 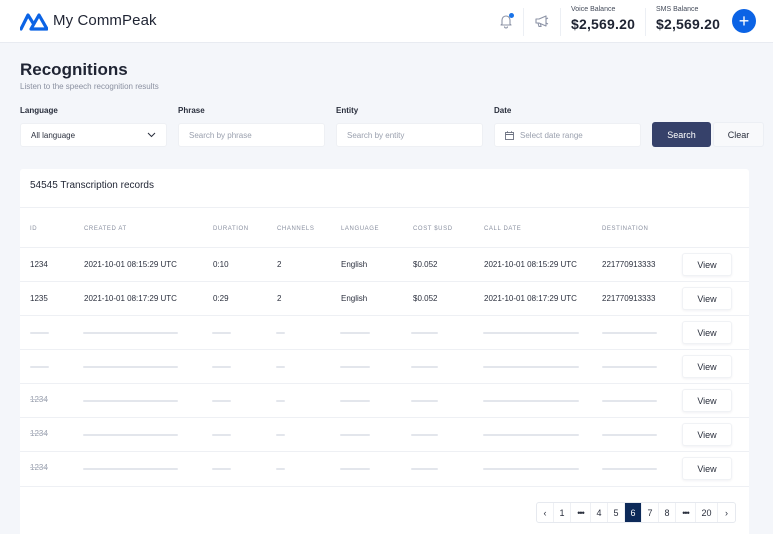 I want to click on entity-search-input, so click(x=409, y=135).